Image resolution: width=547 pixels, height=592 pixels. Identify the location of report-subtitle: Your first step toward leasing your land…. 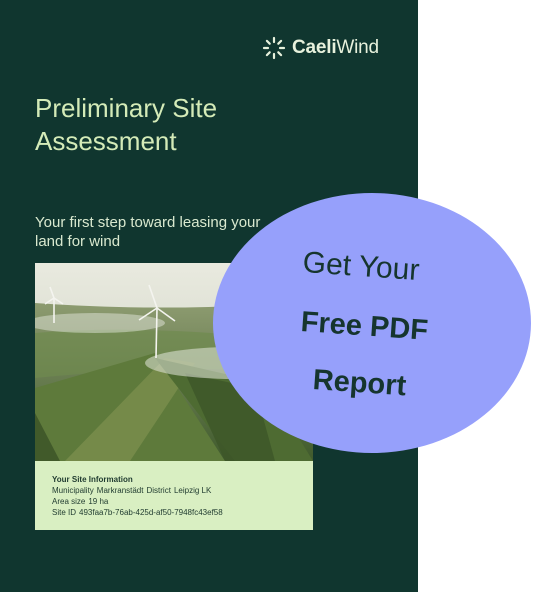
(148, 232).